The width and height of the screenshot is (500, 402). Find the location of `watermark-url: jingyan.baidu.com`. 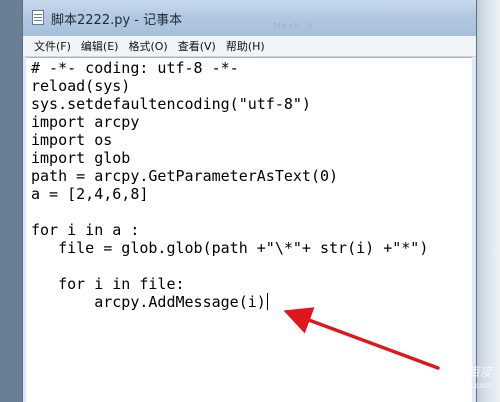

watermark-url: jingyan.baidu.com is located at coordinates (455, 385).